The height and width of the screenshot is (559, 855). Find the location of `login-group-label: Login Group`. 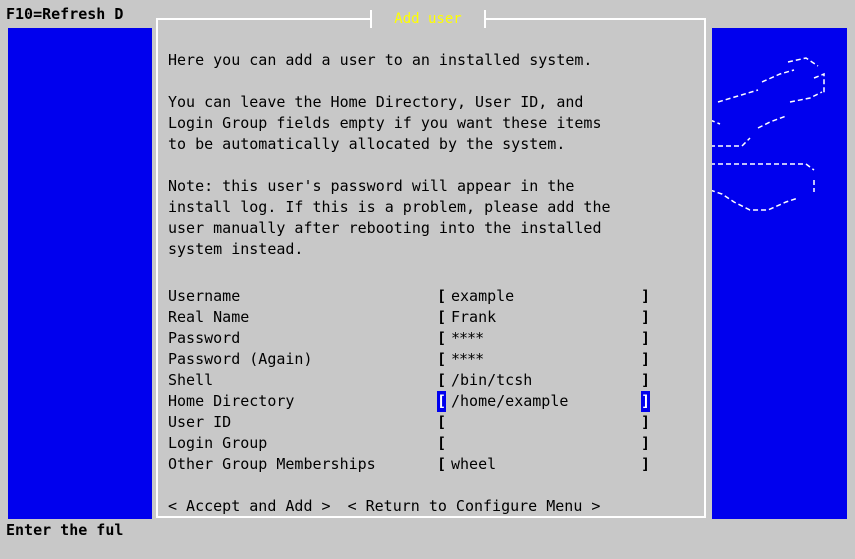

login-group-label: Login Group is located at coordinates (218, 443).